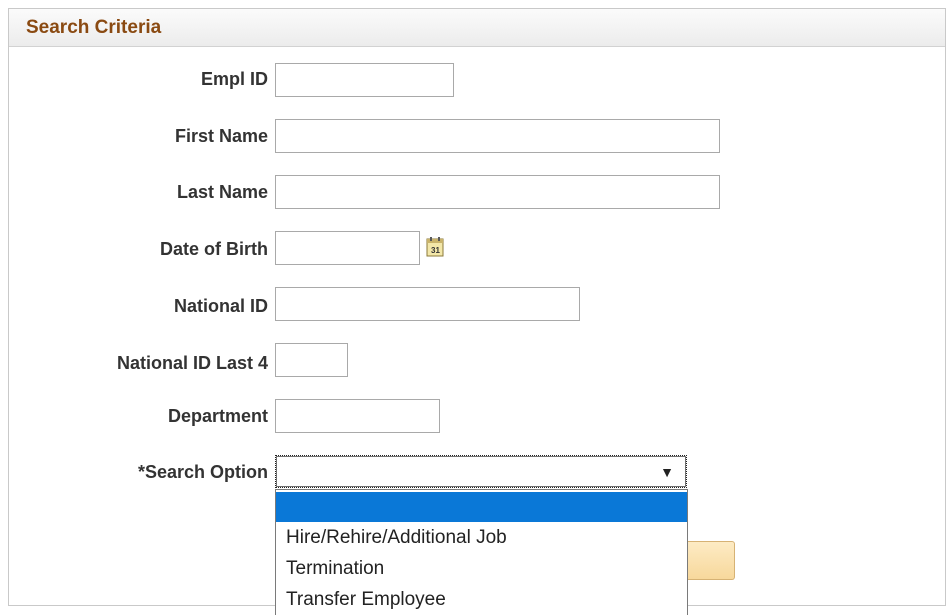  What do you see at coordinates (435, 250) in the screenshot?
I see `svg-text: 31` at bounding box center [435, 250].